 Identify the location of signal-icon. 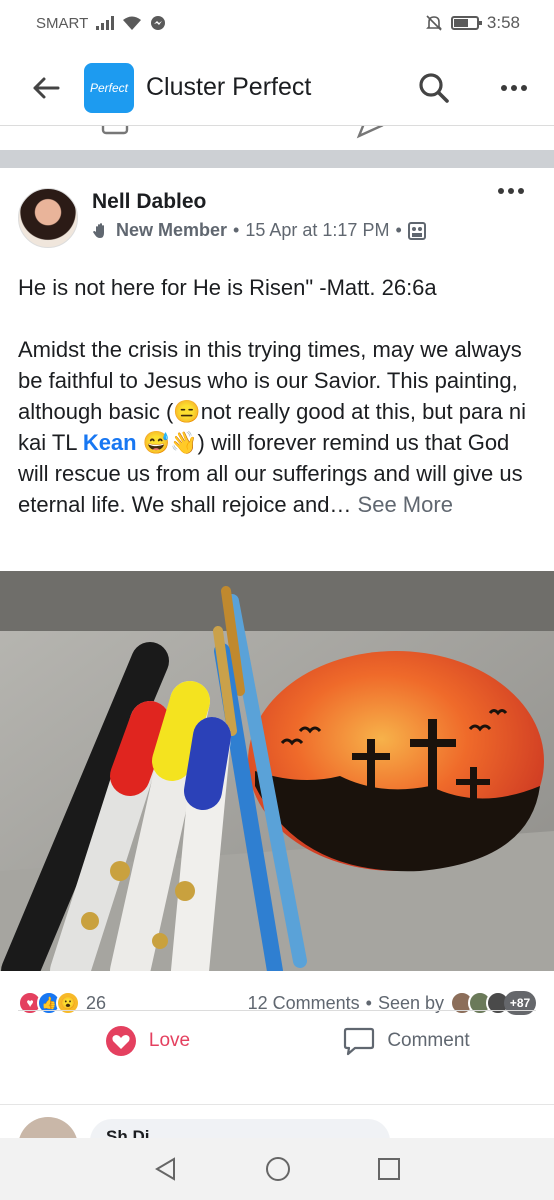
(105, 23).